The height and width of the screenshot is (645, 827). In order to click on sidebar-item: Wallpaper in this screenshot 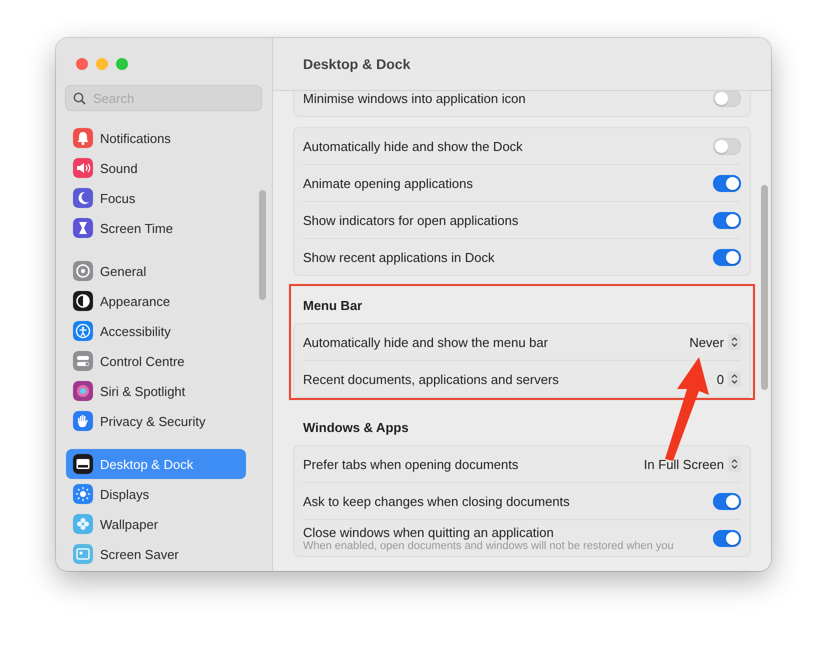, I will do `click(156, 524)`.